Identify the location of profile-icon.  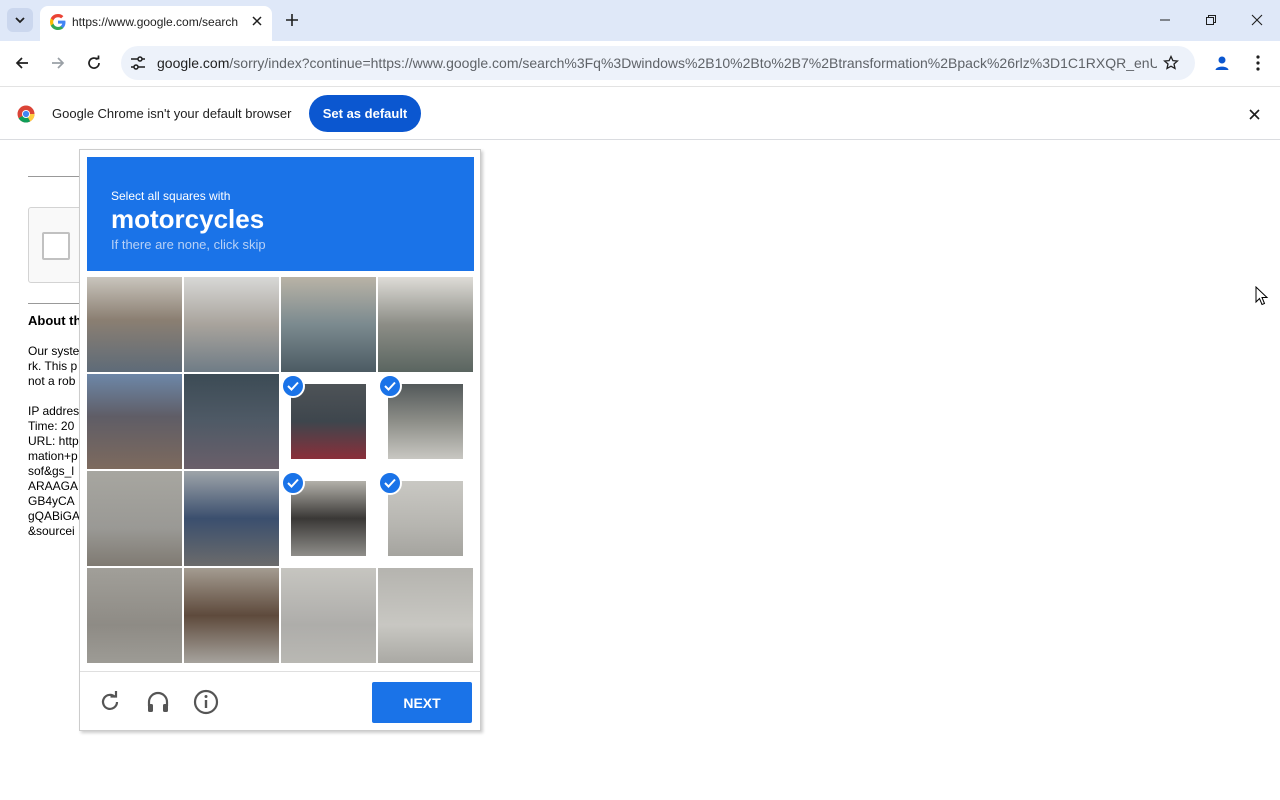
(1222, 63).